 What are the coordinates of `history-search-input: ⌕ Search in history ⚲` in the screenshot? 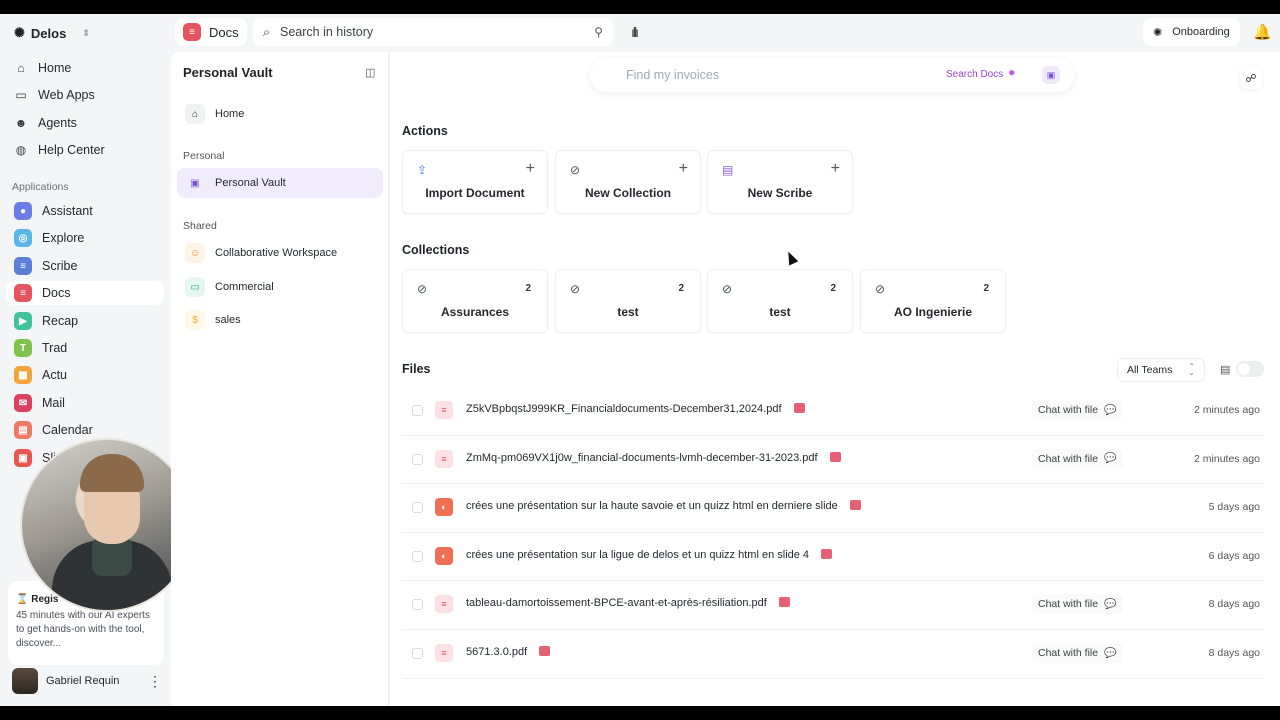 It's located at (433, 32).